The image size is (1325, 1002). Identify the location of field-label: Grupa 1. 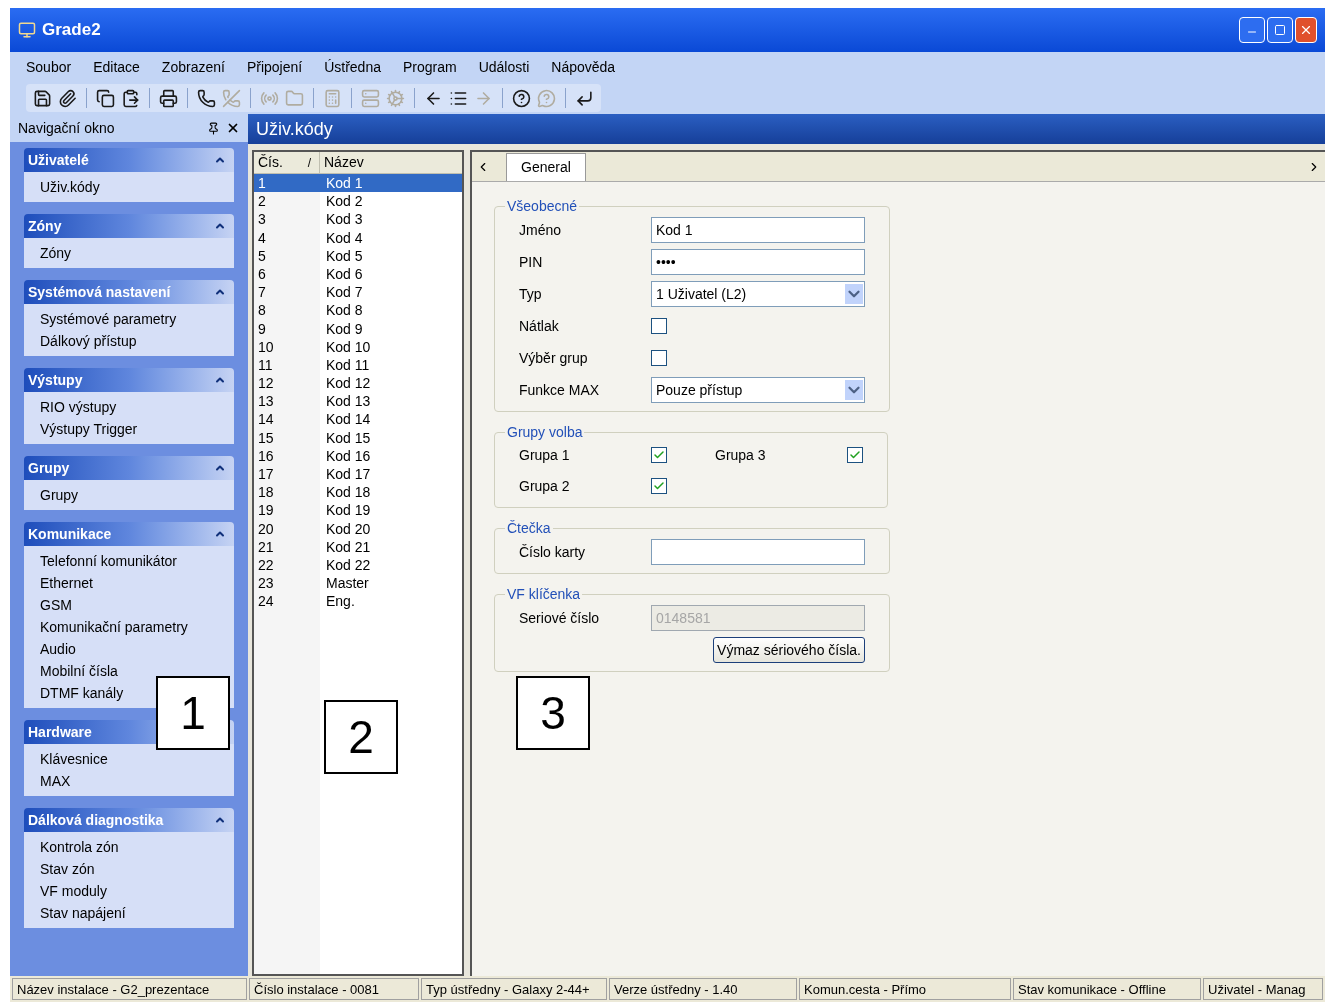
(545, 455).